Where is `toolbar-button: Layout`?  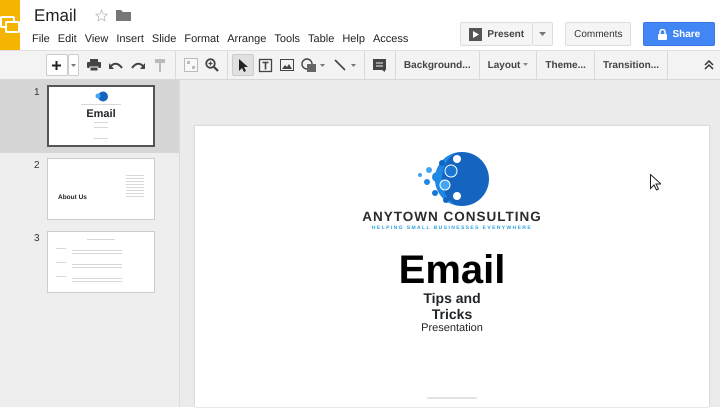
toolbar-button: Layout is located at coordinates (509, 65).